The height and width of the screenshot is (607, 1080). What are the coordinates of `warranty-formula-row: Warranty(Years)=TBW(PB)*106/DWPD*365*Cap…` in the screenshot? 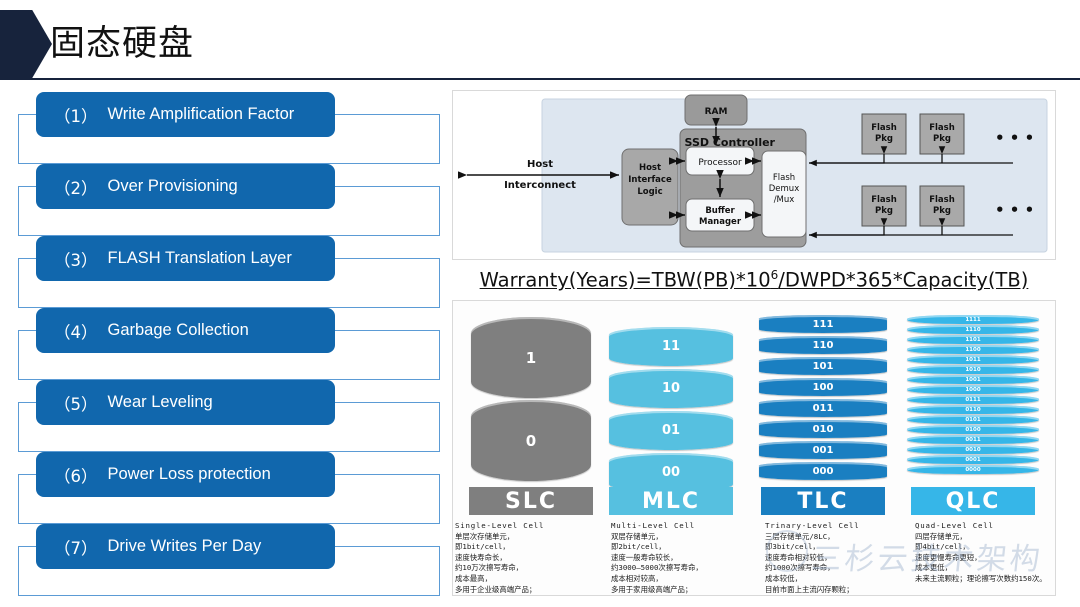 It's located at (754, 280).